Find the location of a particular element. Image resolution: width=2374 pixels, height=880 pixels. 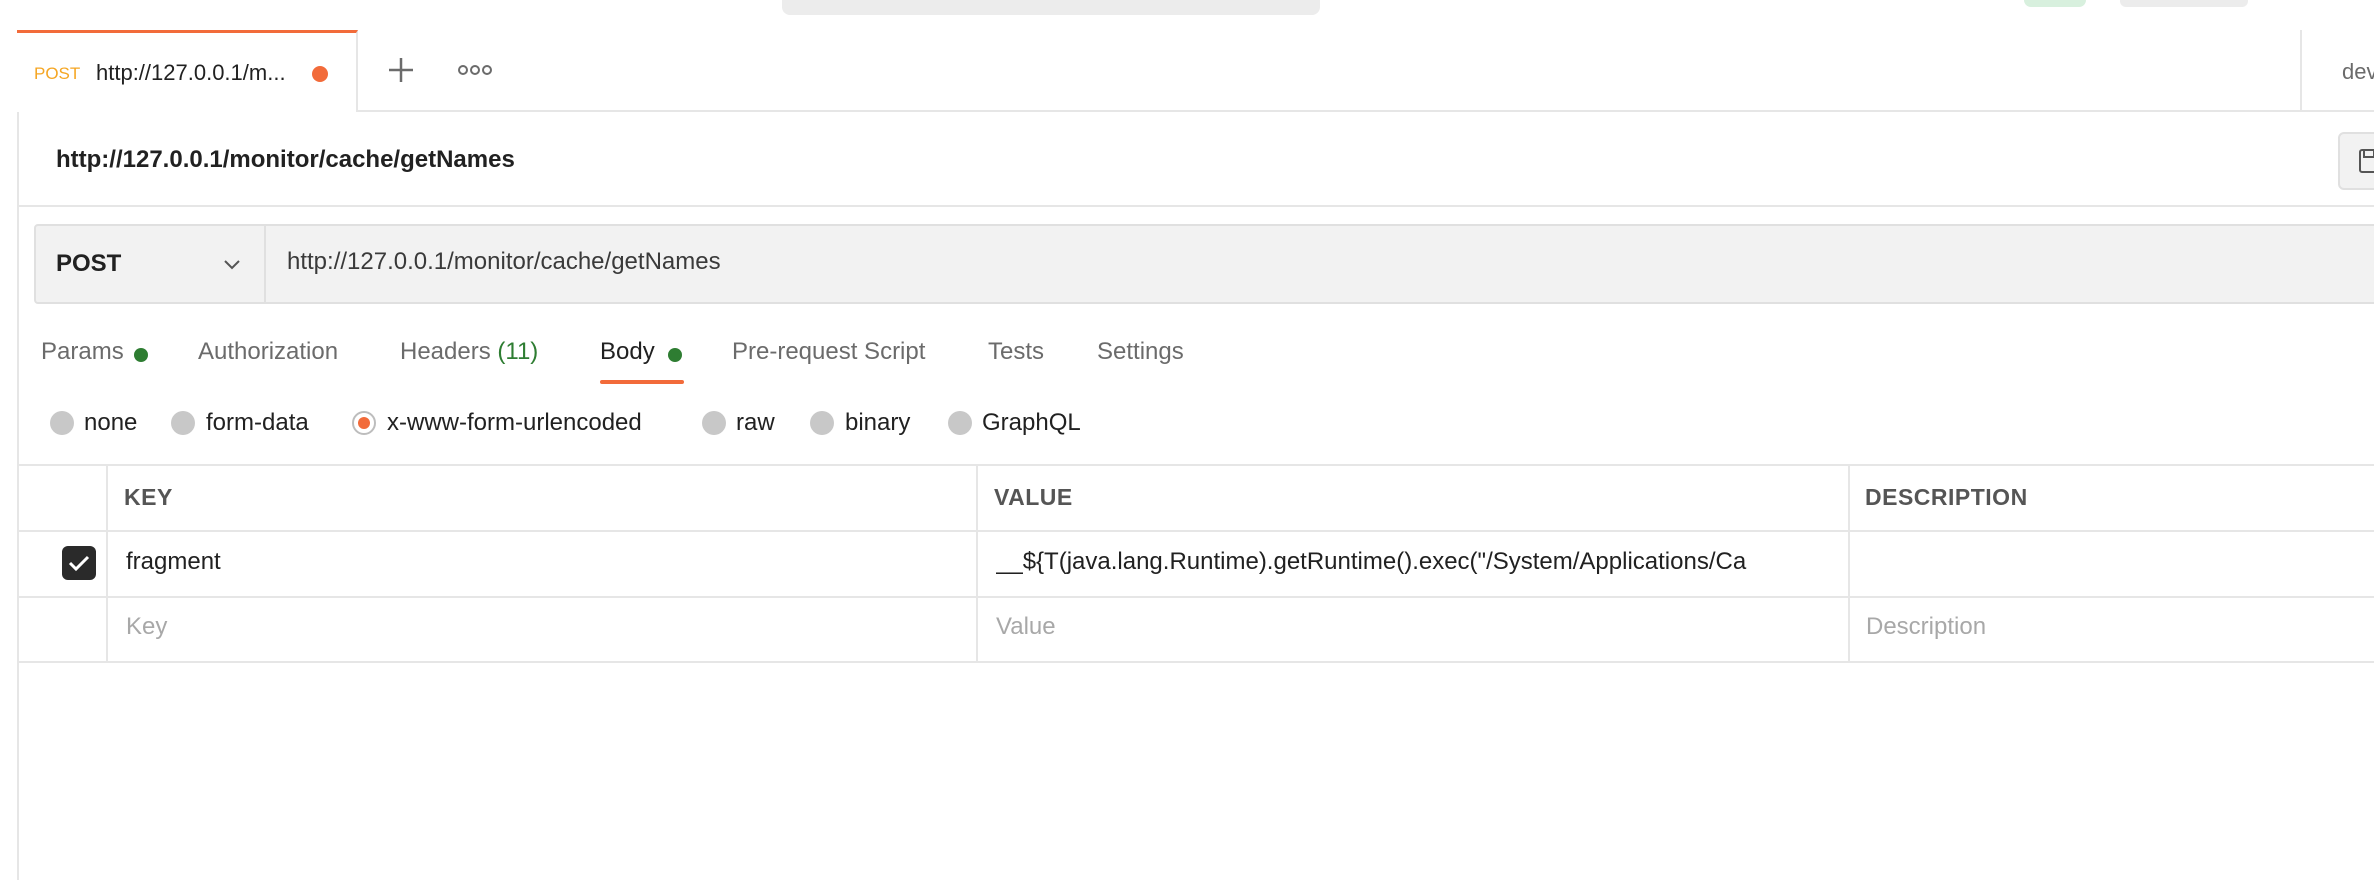

new-tab-plus-icon is located at coordinates (401, 70).